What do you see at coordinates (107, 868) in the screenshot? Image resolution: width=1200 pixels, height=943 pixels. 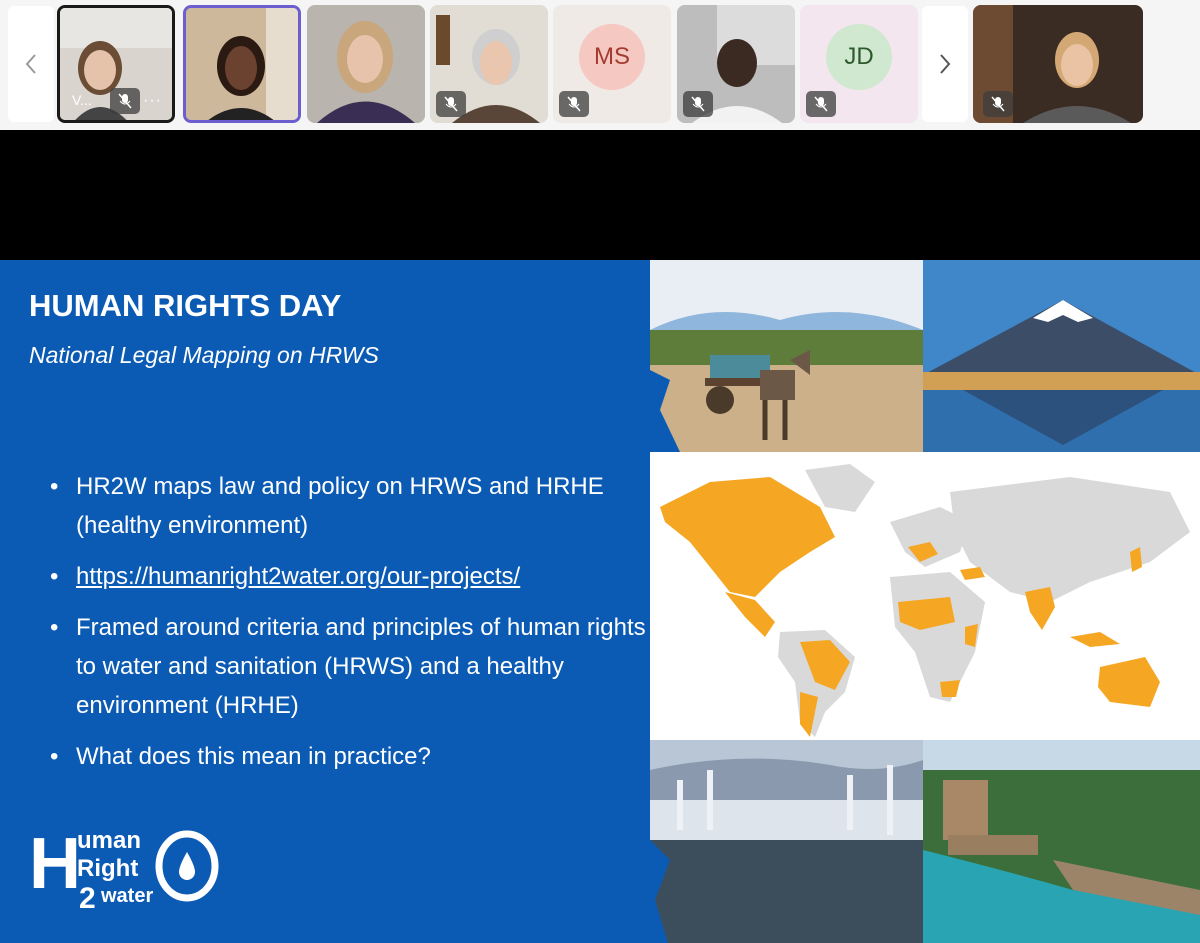 I see `svg-text: Right` at bounding box center [107, 868].